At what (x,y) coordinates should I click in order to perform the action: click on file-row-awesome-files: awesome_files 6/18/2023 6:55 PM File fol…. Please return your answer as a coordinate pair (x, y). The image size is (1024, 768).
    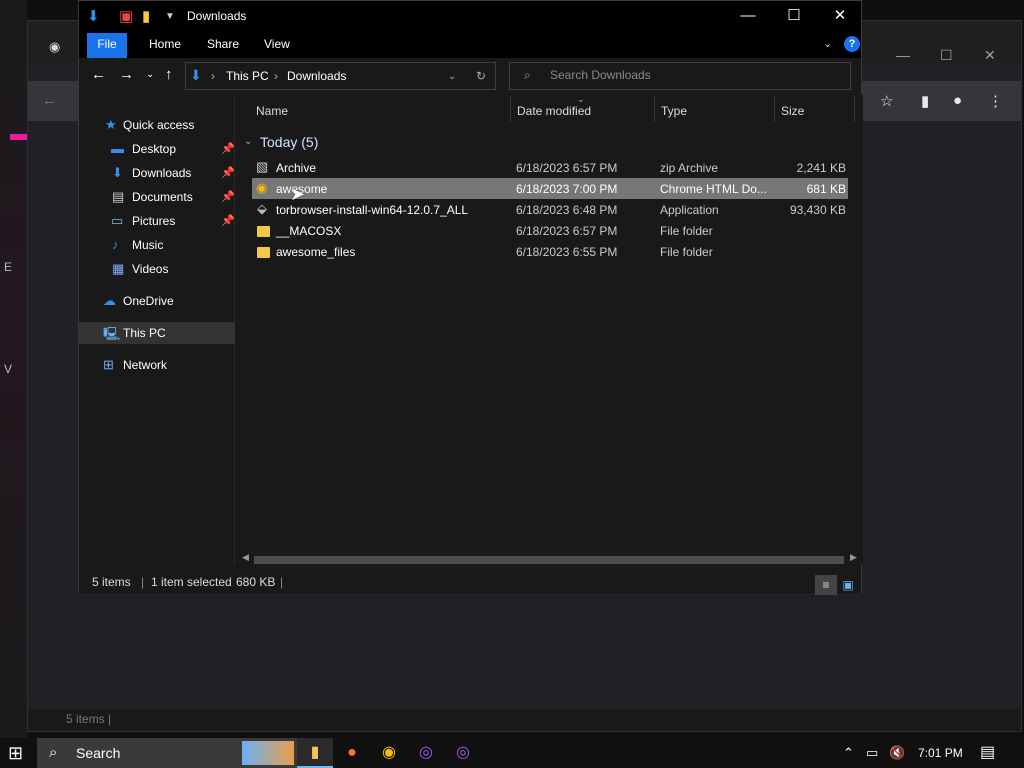
    Looking at the image, I should click on (550, 251).